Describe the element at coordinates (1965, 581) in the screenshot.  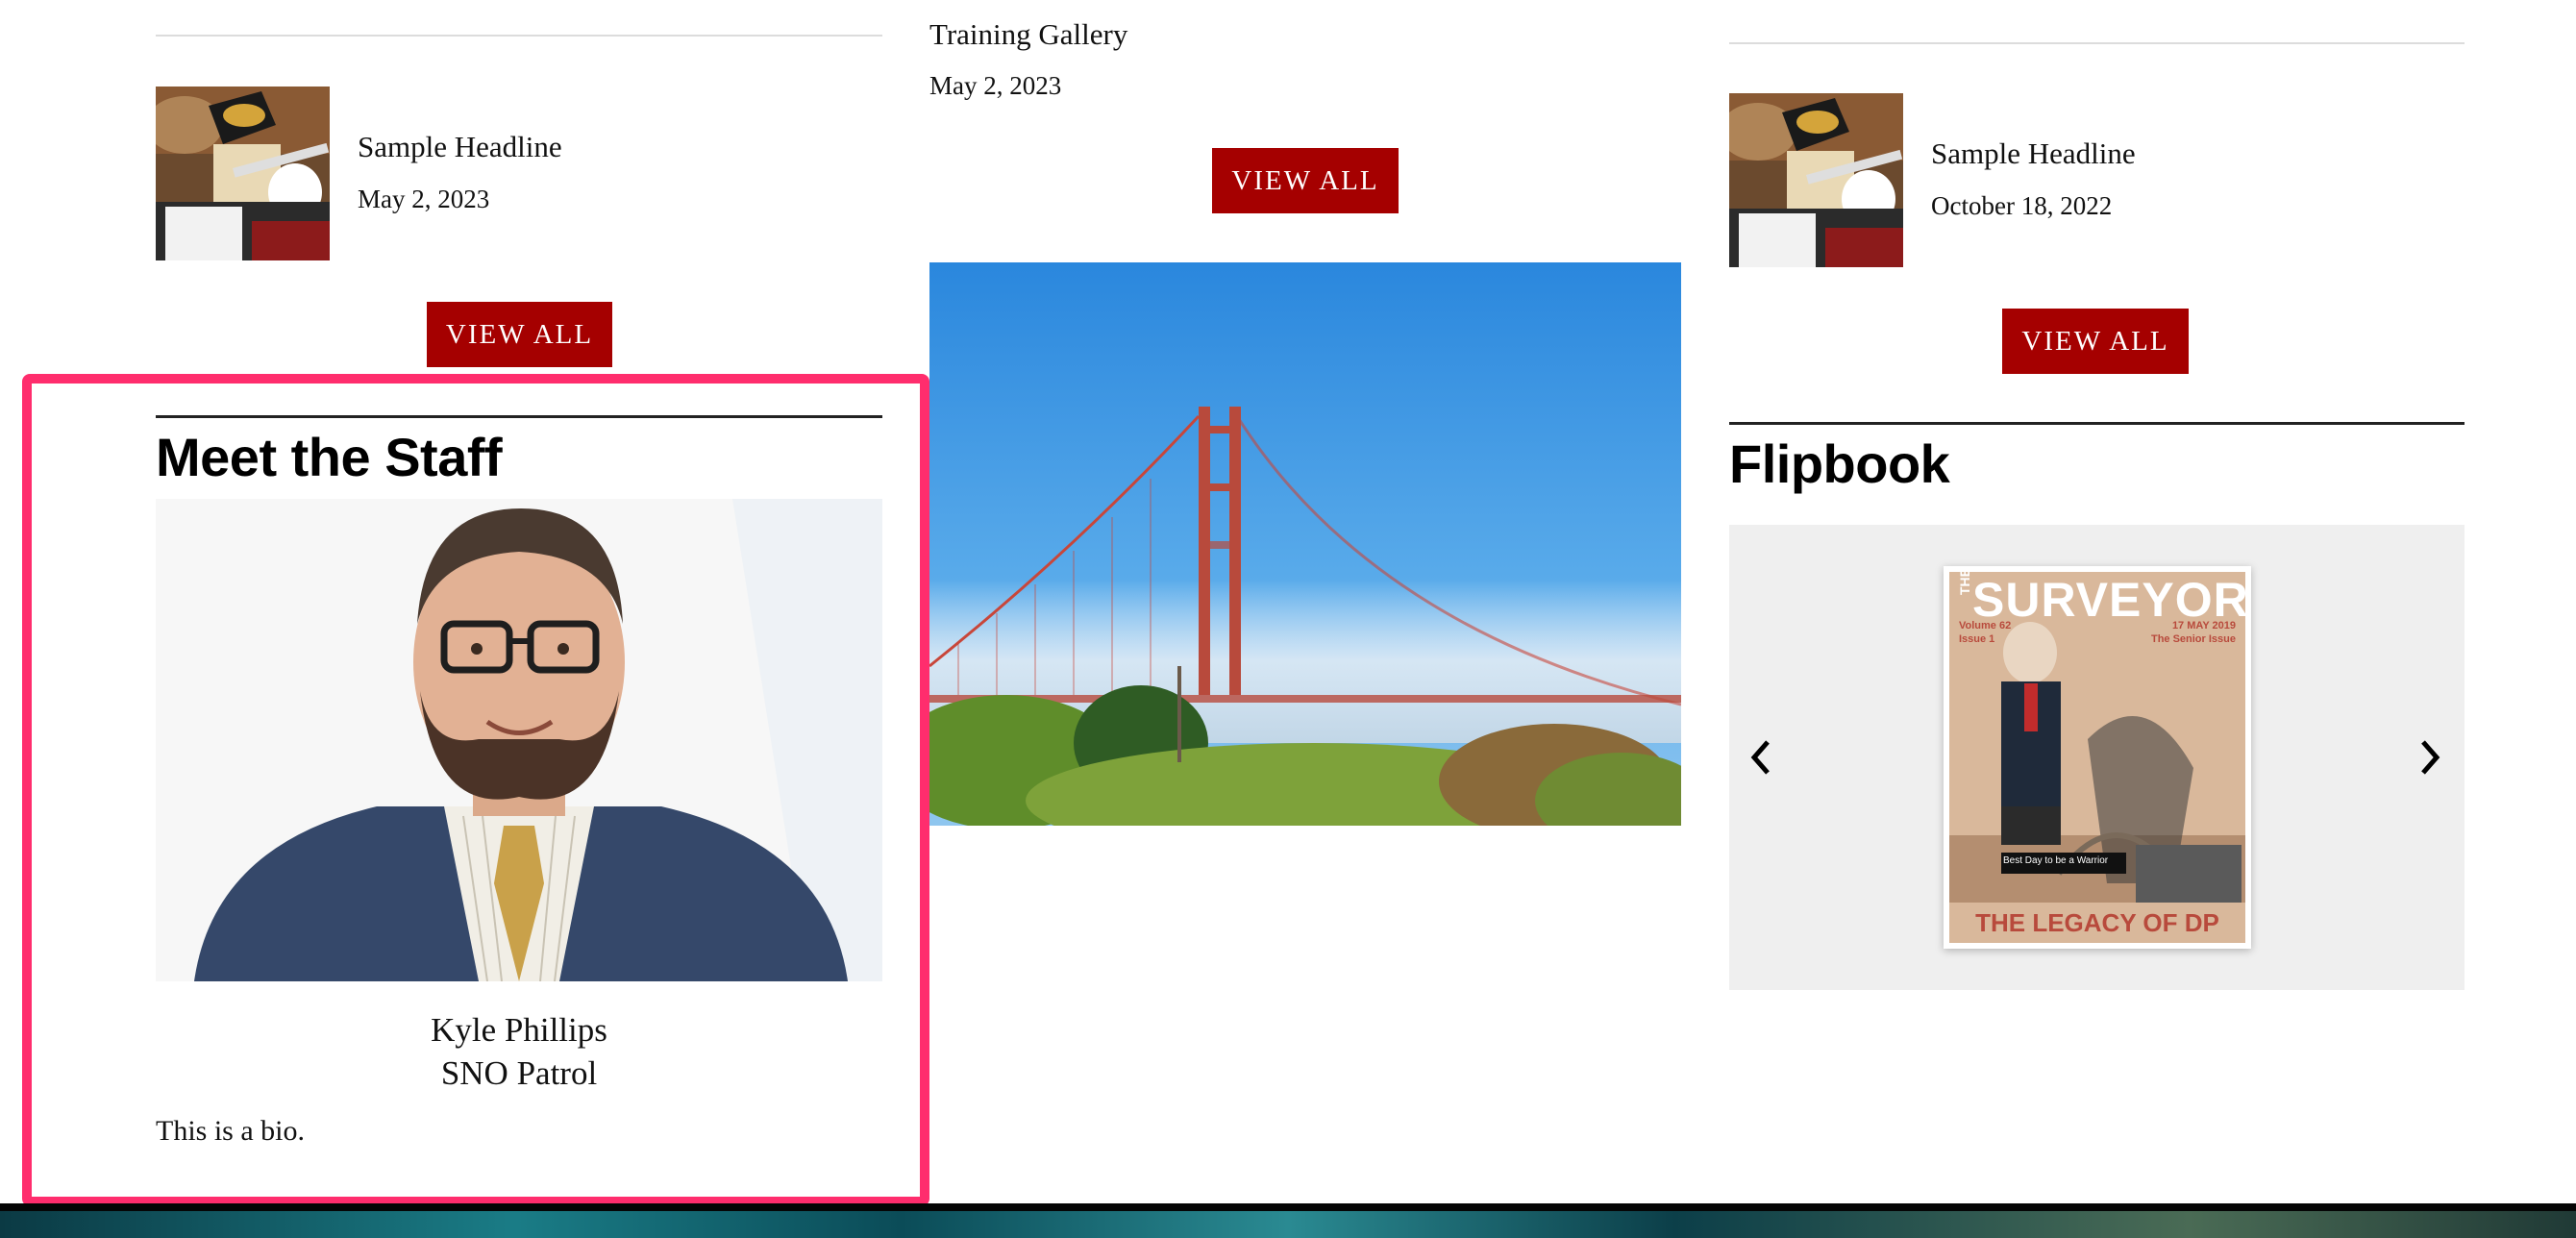
I see `cover-masthead-small: THE` at that location.